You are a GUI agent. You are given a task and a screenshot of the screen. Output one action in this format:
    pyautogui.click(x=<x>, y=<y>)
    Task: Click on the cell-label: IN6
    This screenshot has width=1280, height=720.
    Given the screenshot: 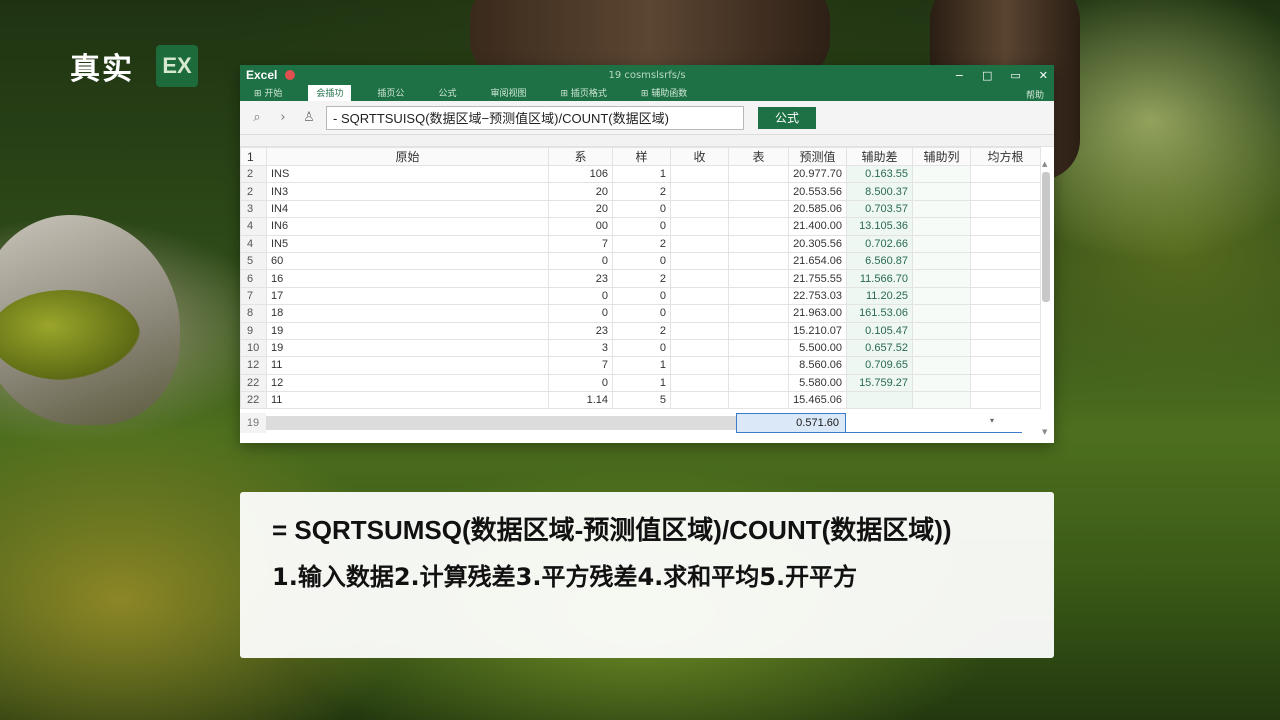 What is the action you would take?
    pyautogui.click(x=407, y=226)
    